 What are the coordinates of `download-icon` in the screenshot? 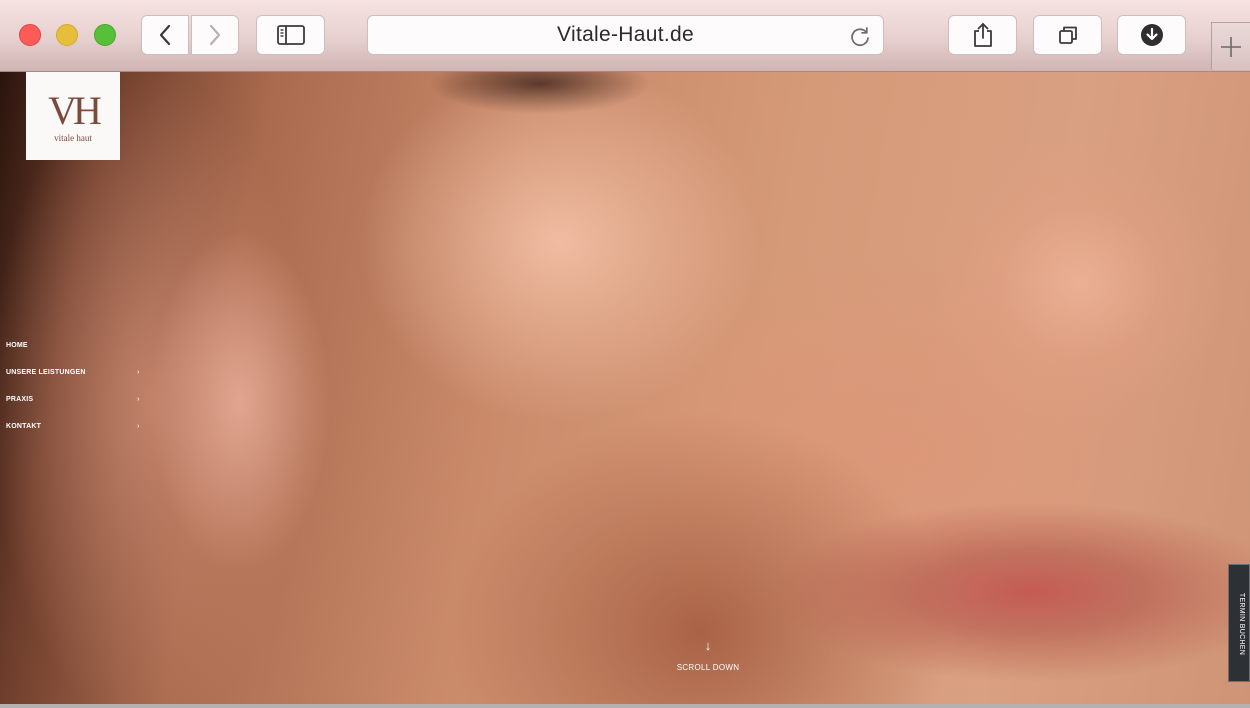 It's located at (1151, 35).